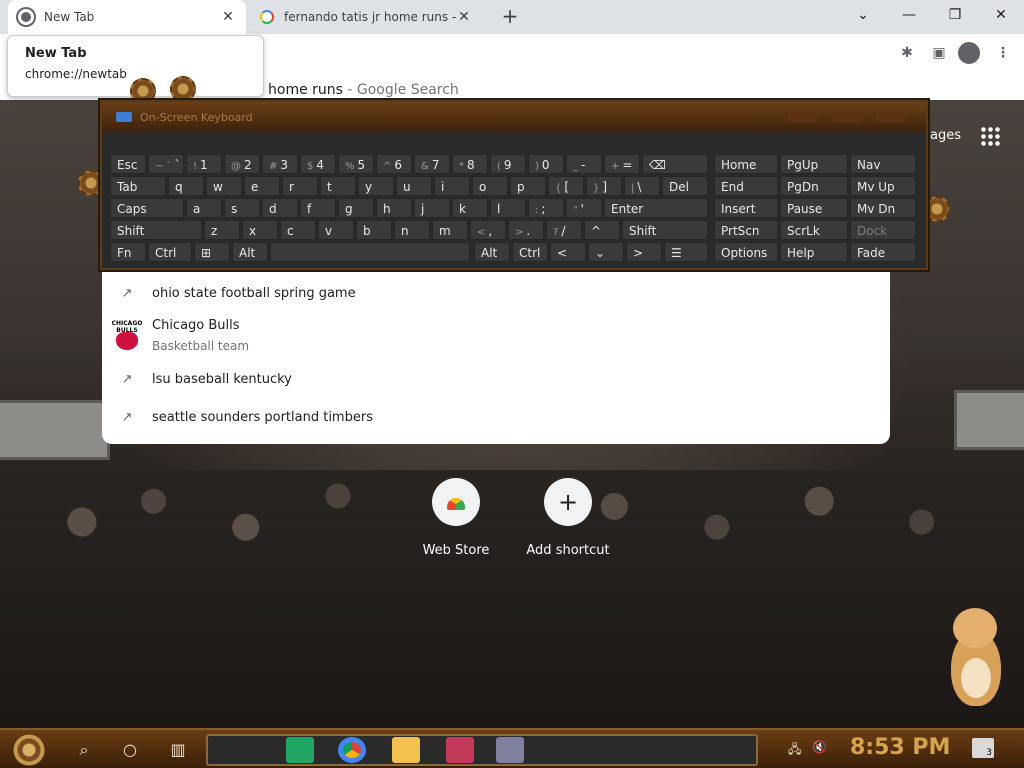 The width and height of the screenshot is (1024, 768). I want to click on start-button, so click(29, 750).